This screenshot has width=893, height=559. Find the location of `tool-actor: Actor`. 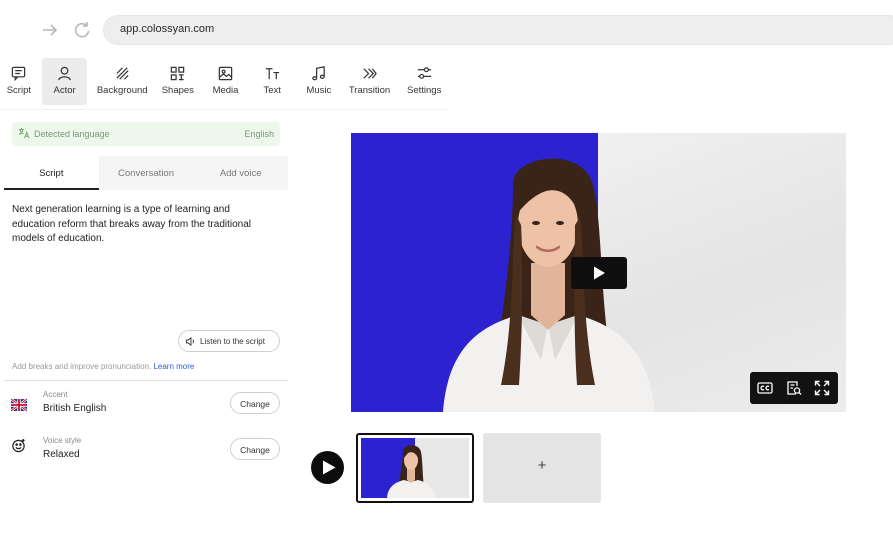

tool-actor: Actor is located at coordinates (64, 81).